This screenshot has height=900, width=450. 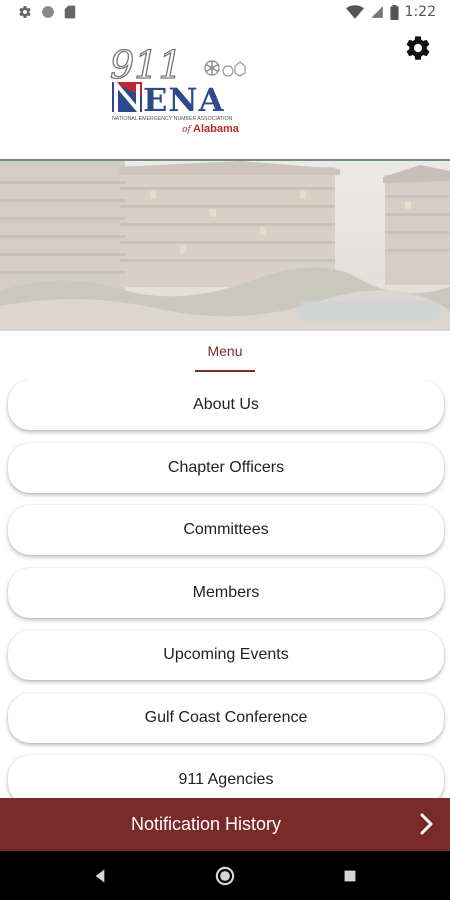 What do you see at coordinates (226, 593) in the screenshot?
I see `menu-item-members: Members` at bounding box center [226, 593].